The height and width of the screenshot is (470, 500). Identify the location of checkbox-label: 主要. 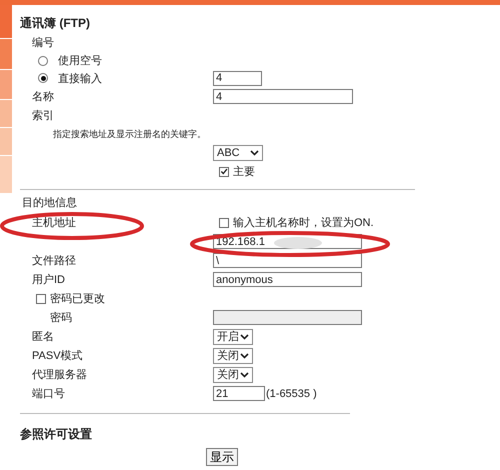
(244, 171).